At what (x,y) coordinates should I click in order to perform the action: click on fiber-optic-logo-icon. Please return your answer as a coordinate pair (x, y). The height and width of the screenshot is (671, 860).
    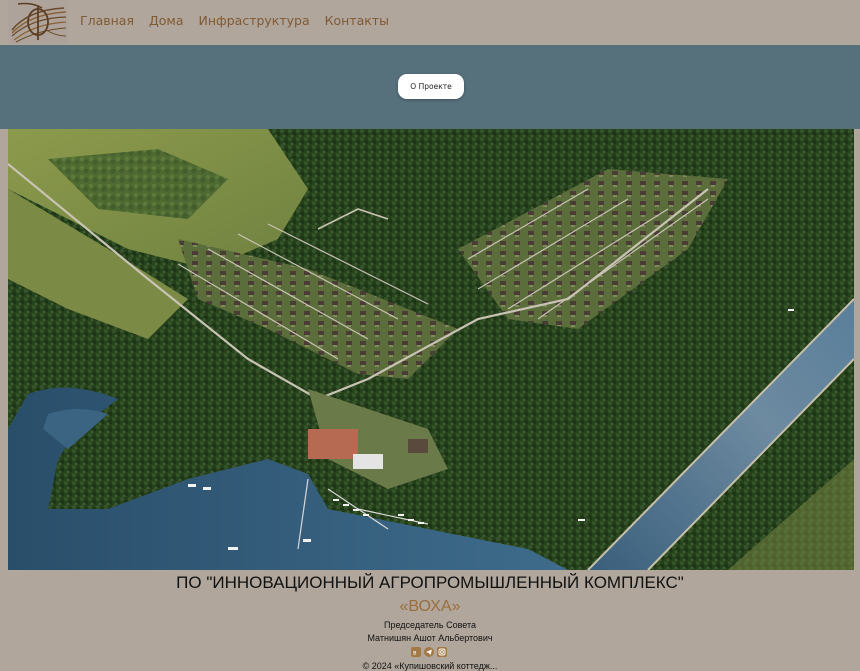
    Looking at the image, I should click on (38, 22).